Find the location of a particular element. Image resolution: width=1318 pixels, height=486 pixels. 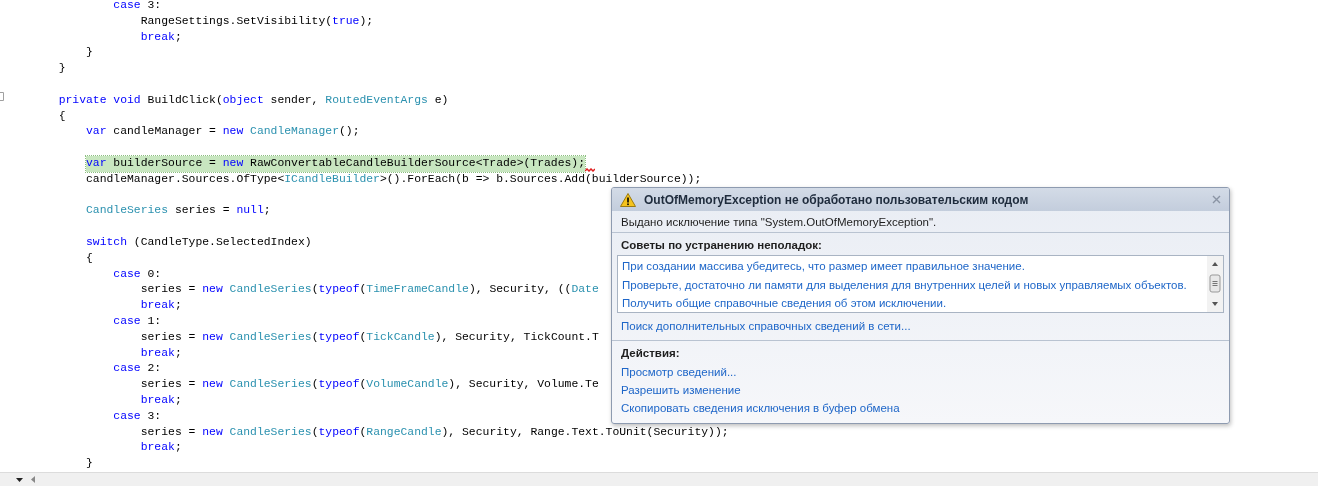

section-heading: Действия: is located at coordinates (650, 353).